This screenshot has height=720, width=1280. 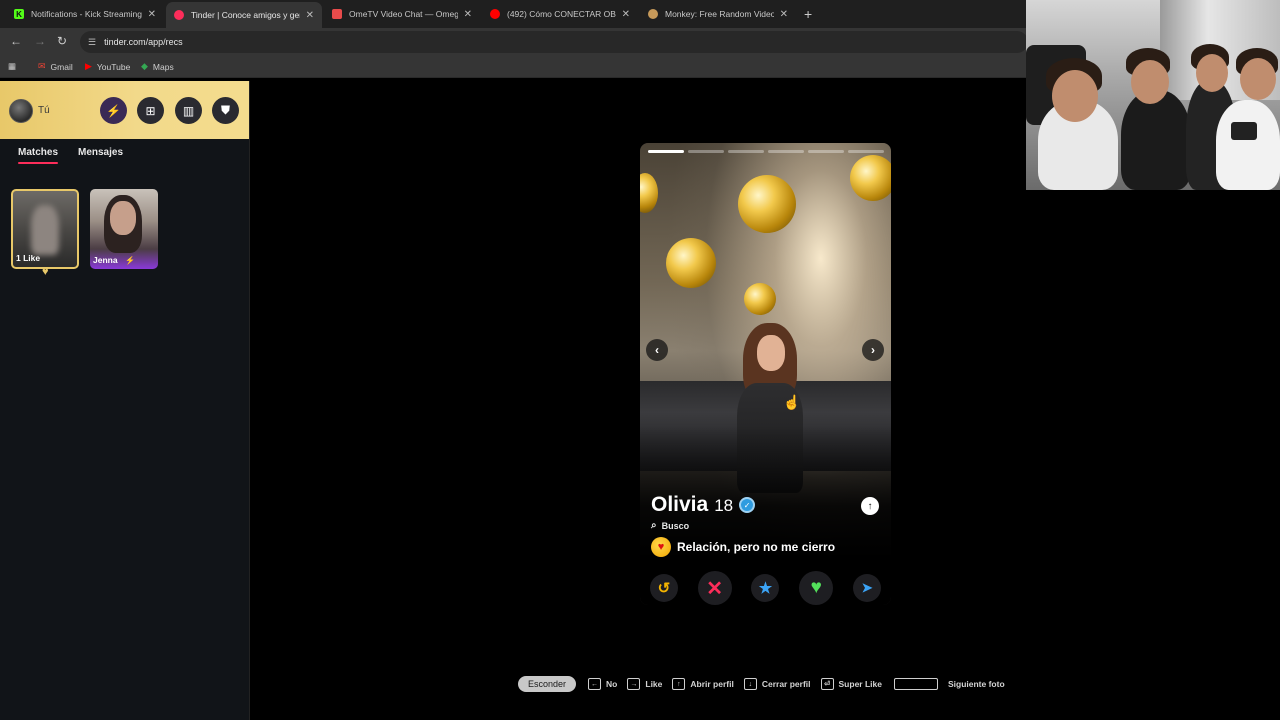 What do you see at coordinates (100, 152) in the screenshot?
I see `tab-mensajes: Mensajes` at bounding box center [100, 152].